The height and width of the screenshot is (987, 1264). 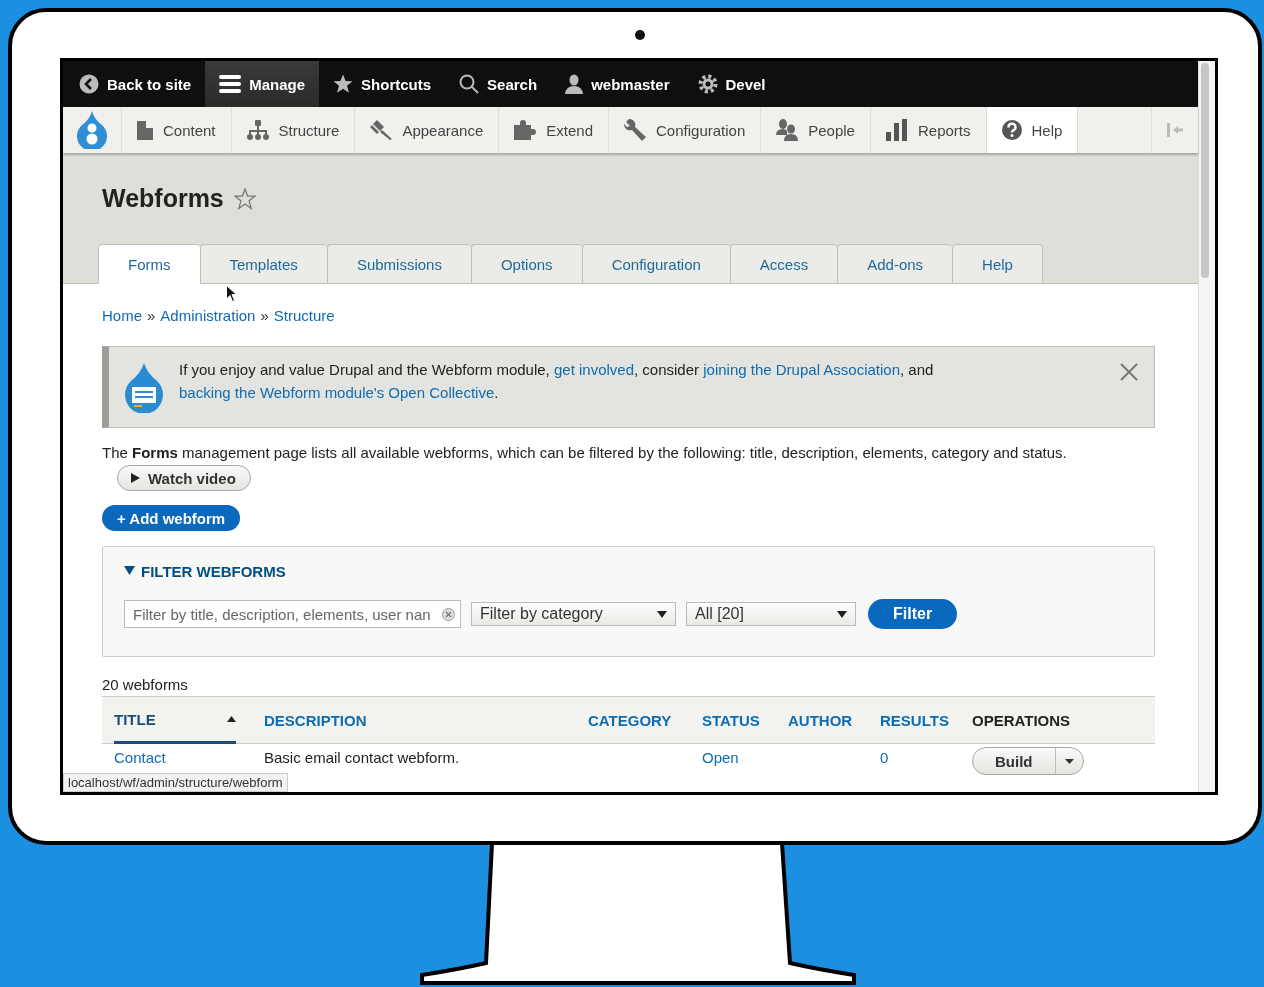 I want to click on toolbar-button: Manage, so click(x=262, y=84).